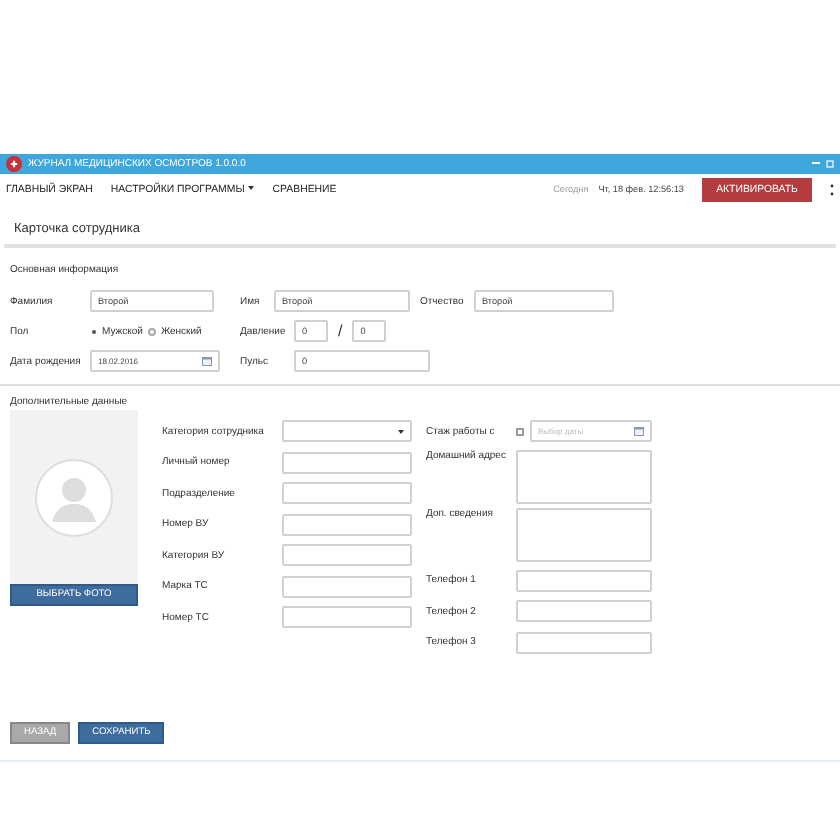  Describe the element at coordinates (520, 431) in the screenshot. I see `checkbox` at that location.